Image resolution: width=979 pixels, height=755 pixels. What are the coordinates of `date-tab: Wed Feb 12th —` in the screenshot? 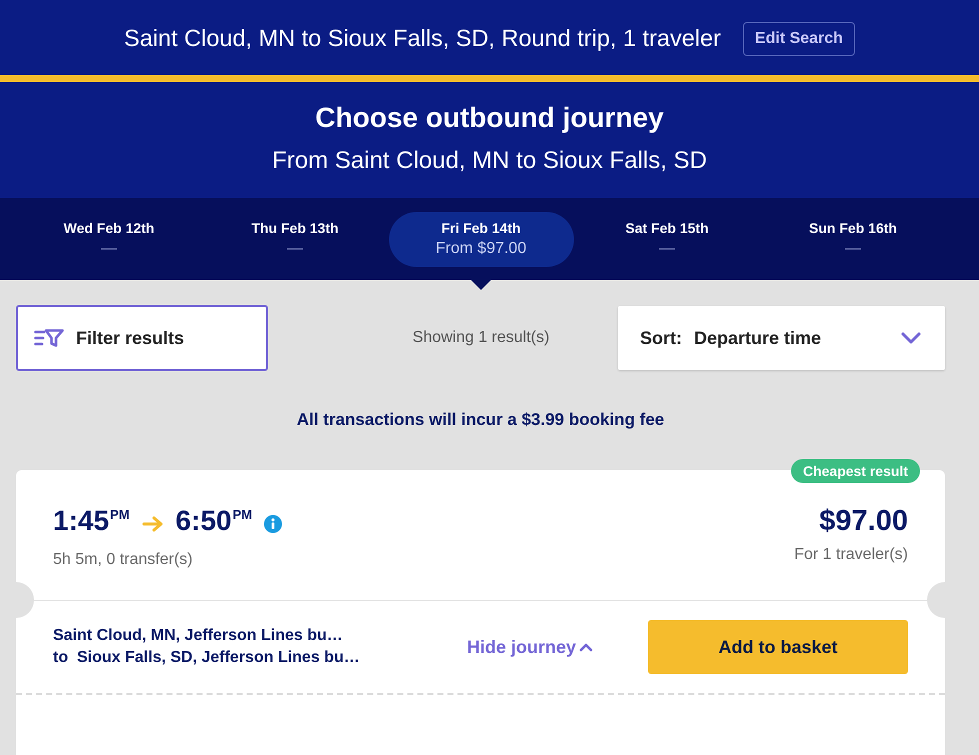 It's located at (109, 239).